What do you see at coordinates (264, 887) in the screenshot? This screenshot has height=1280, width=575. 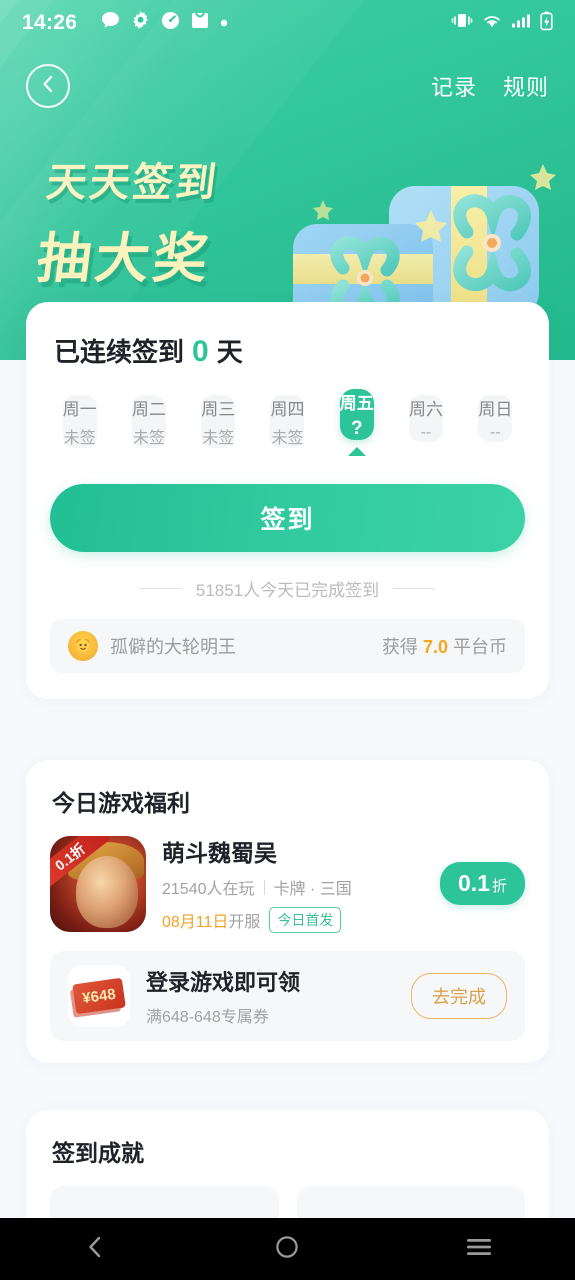 I see `meta-divider` at bounding box center [264, 887].